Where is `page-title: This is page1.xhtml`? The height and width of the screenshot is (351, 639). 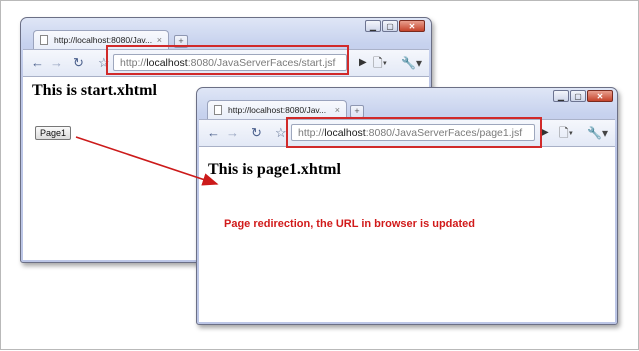 page-title: This is page1.xhtml is located at coordinates (274, 169).